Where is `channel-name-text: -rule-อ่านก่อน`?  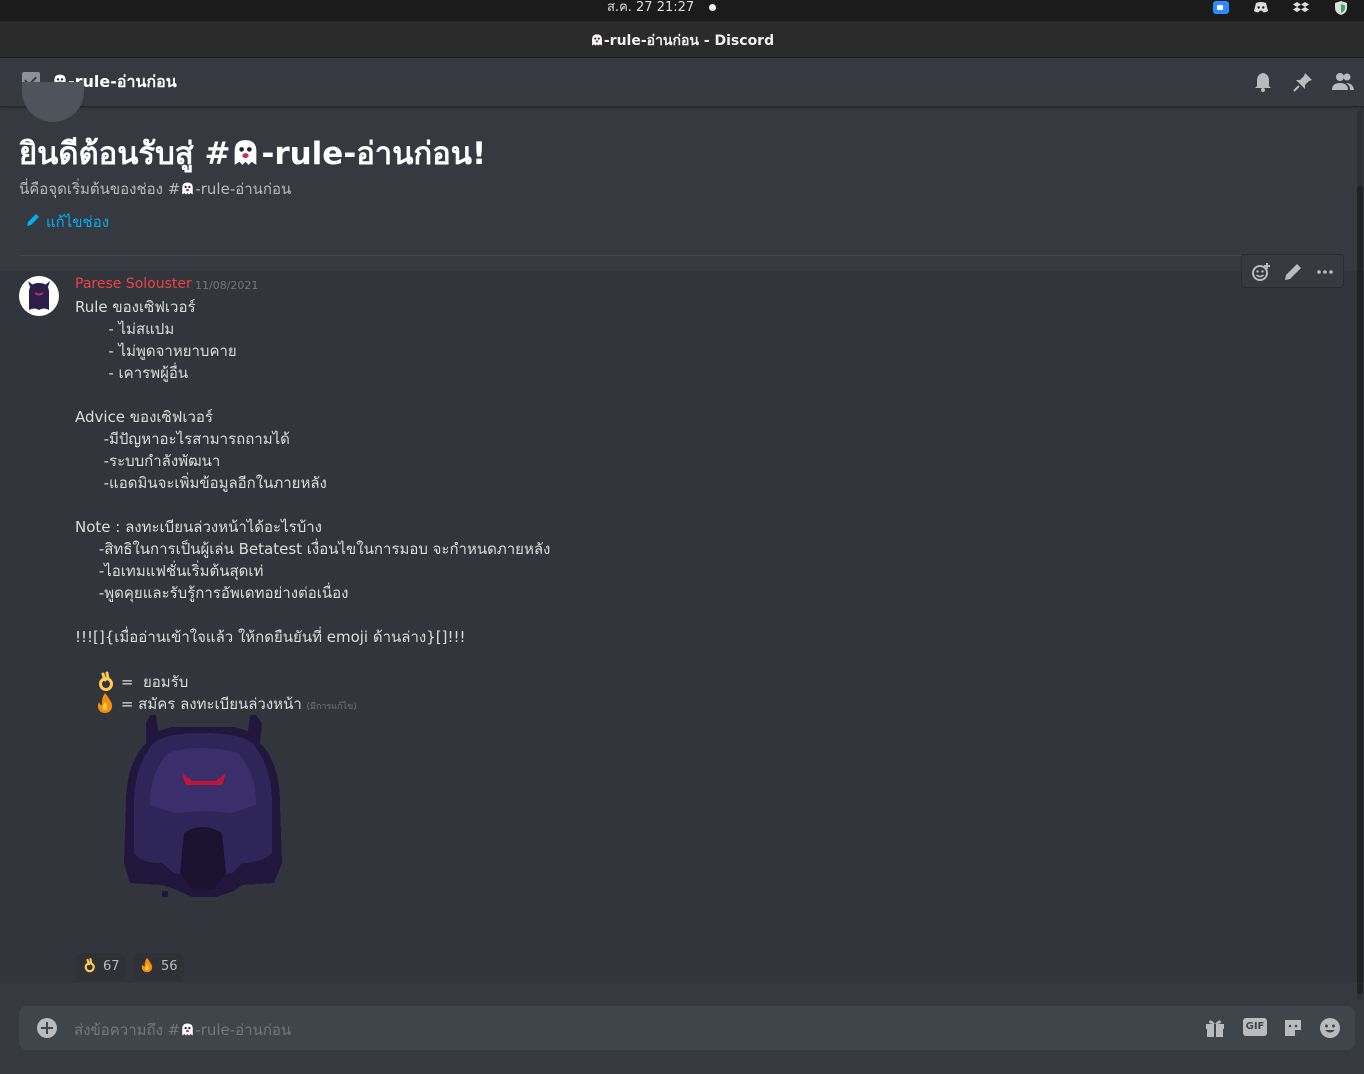 channel-name-text: -rule-อ่านก่อน is located at coordinates (122, 81).